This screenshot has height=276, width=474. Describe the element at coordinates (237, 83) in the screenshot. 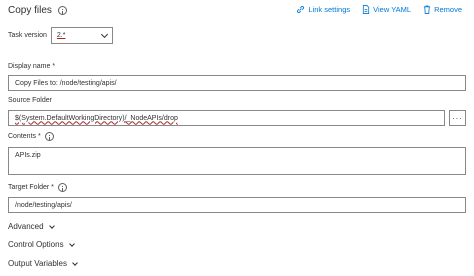

I see `display-name-input: Copy Files to: /node/testing/apis/` at that location.